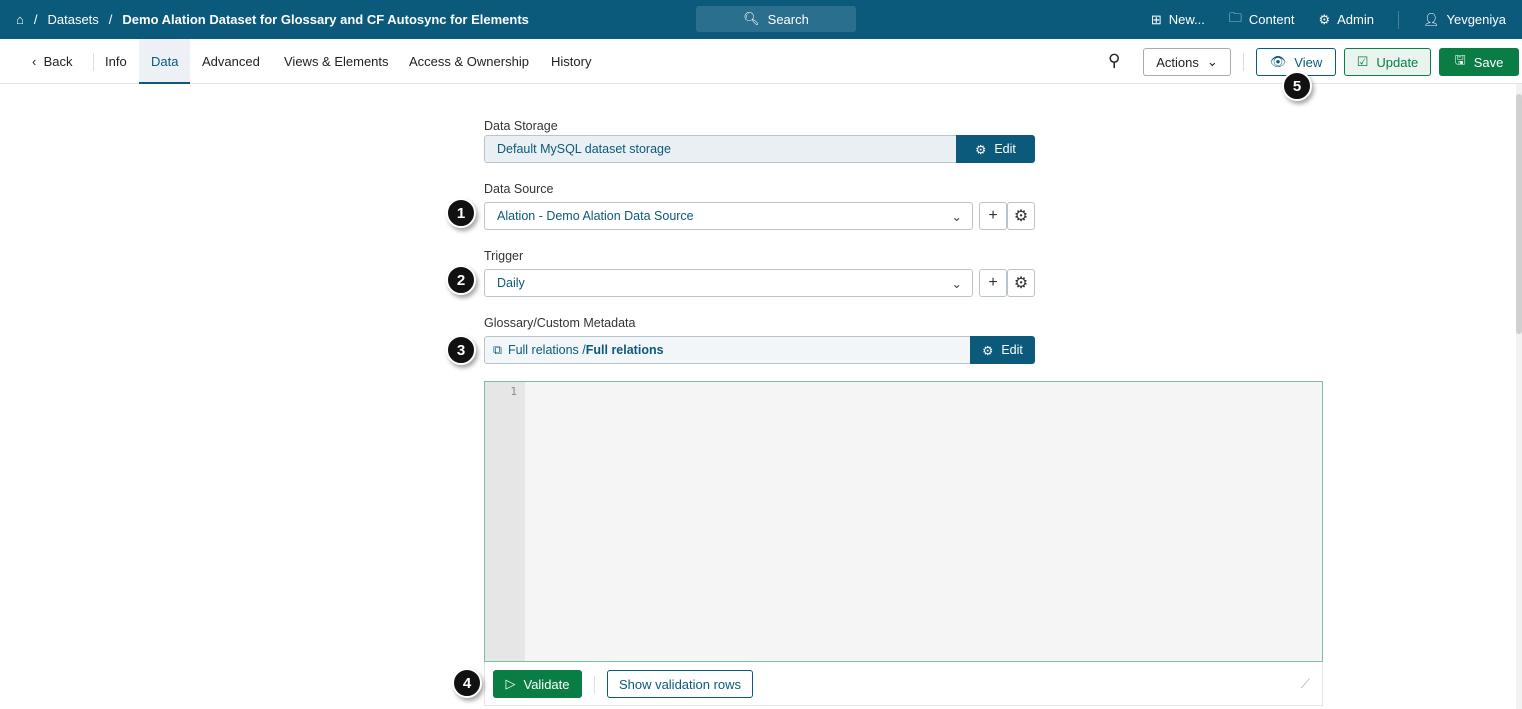 The width and height of the screenshot is (1522, 709). What do you see at coordinates (72, 19) in the screenshot?
I see `breadcrumb-datasets: Datasets` at bounding box center [72, 19].